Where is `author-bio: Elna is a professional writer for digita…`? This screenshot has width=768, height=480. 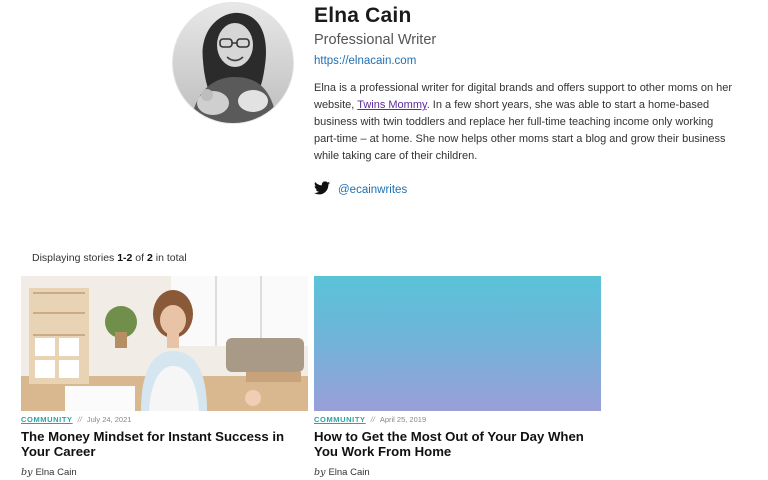
author-bio: Elna is a professional writer for digita… is located at coordinates (524, 122).